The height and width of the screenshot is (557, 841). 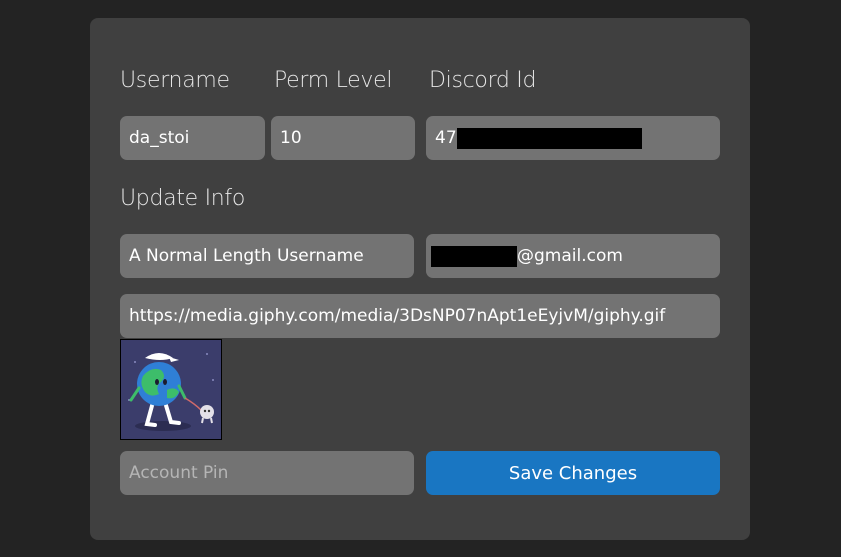 I want to click on save-changes-button: Save Changes, so click(x=573, y=473).